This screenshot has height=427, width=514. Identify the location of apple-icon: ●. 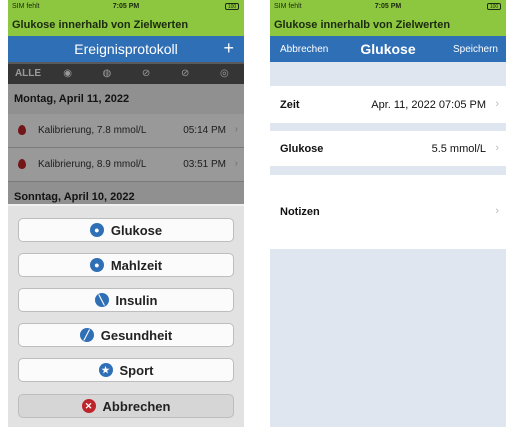
(96, 265).